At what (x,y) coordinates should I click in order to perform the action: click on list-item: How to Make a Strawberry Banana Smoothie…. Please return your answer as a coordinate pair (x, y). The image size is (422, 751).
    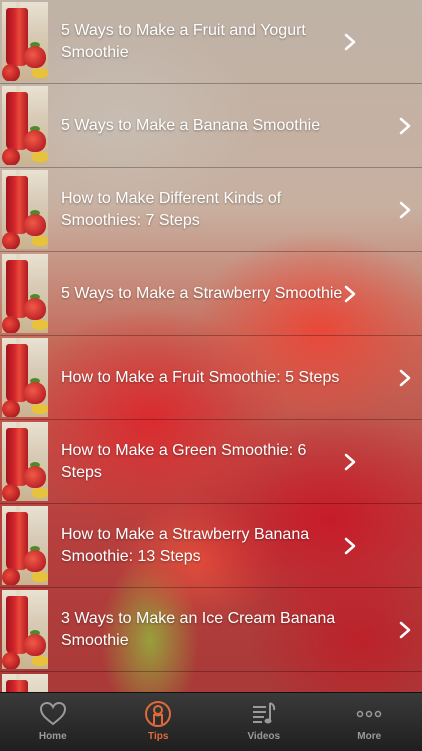
    Looking at the image, I should click on (211, 546).